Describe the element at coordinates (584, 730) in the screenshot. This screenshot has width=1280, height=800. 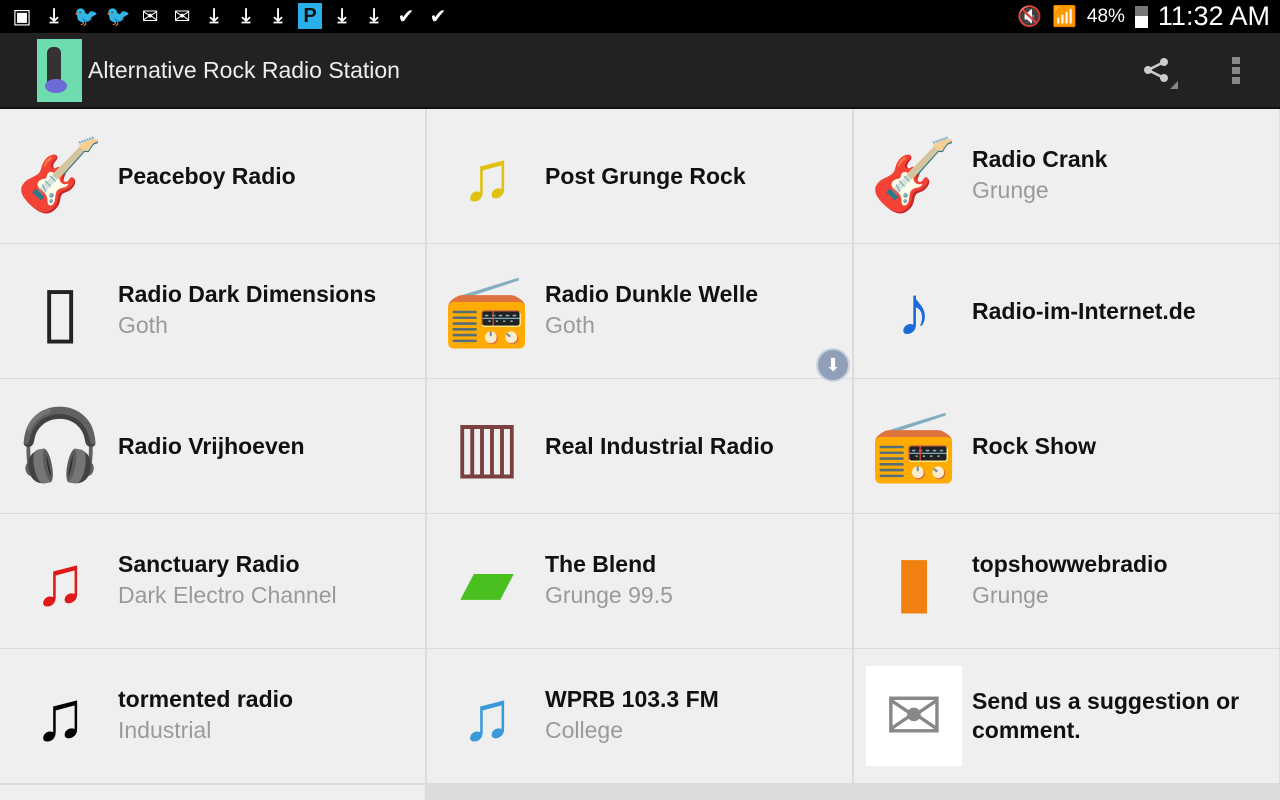
I see `station-genre: College` at that location.